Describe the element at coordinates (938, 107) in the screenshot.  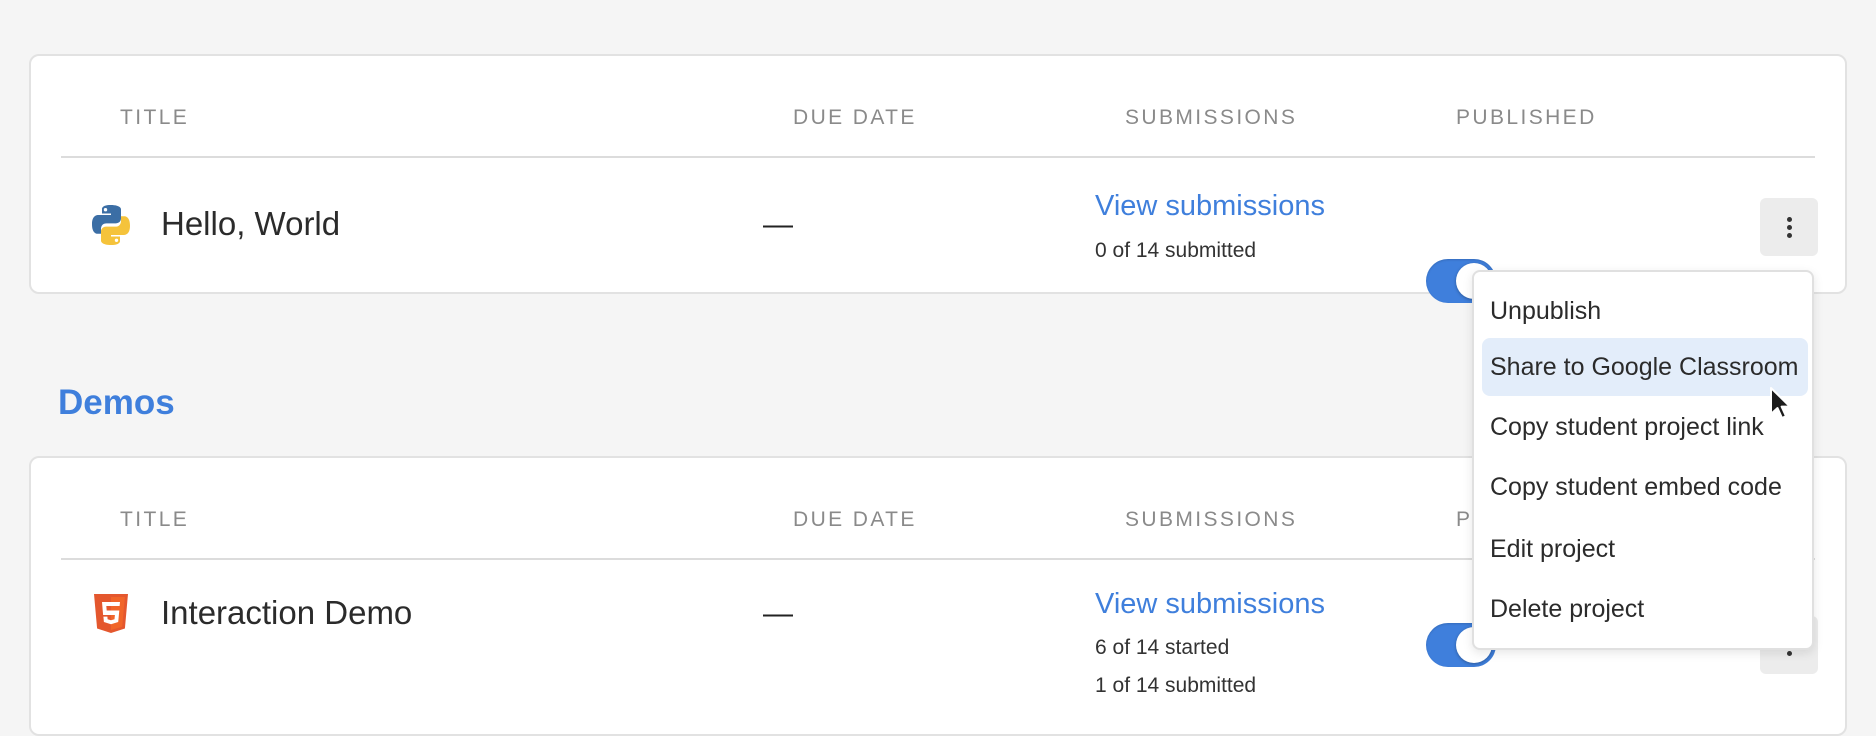
I see `table-header: TITLE DUE DATE SUBMISSIONS PUBLISHED` at that location.